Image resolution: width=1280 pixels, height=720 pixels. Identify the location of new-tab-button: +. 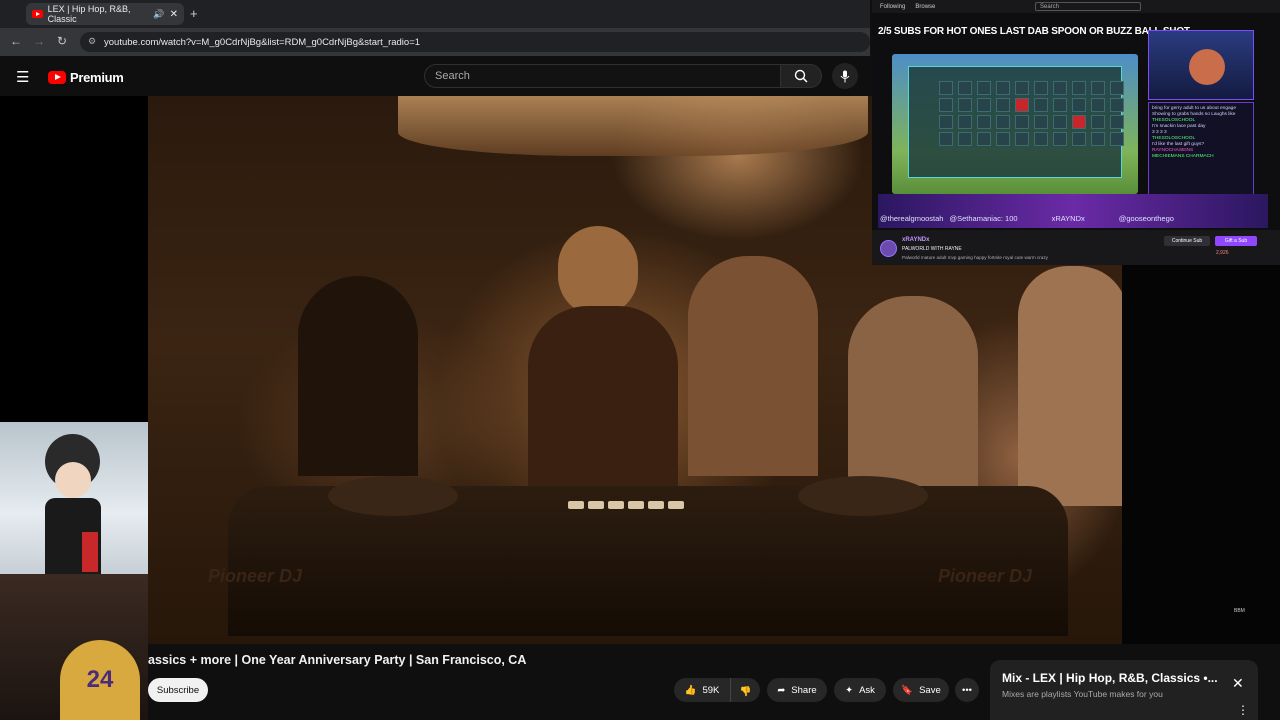
(194, 13).